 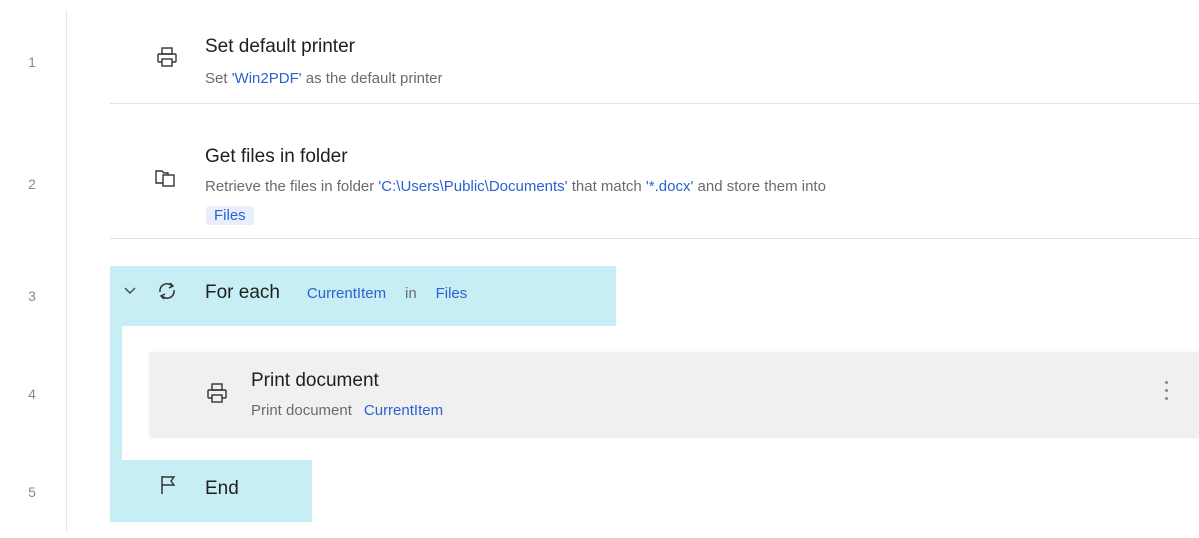 I want to click on step-description: Print document CurrentItem, so click(x=347, y=410).